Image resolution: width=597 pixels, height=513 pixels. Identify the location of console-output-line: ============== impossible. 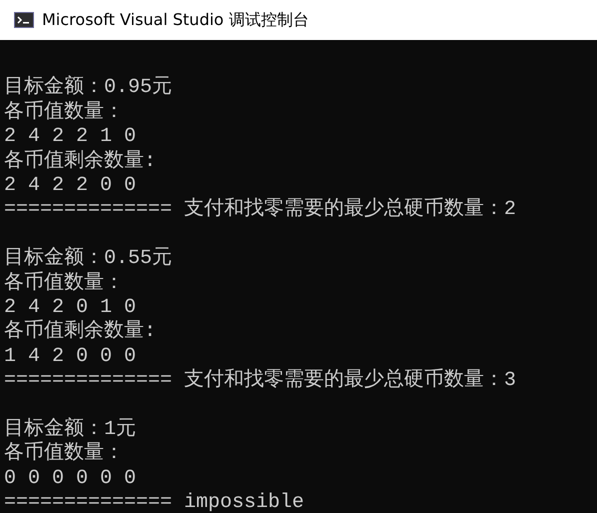
(154, 502).